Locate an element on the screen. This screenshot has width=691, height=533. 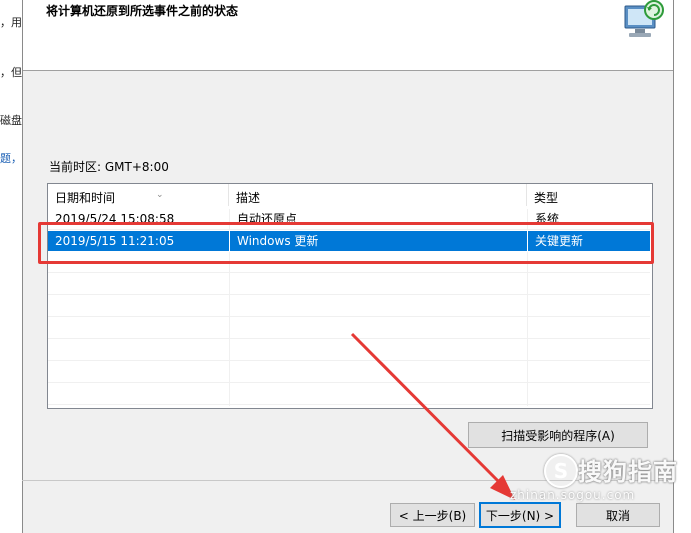
timezone-label: 当前时区: GMT+8:00 is located at coordinates (109, 167).